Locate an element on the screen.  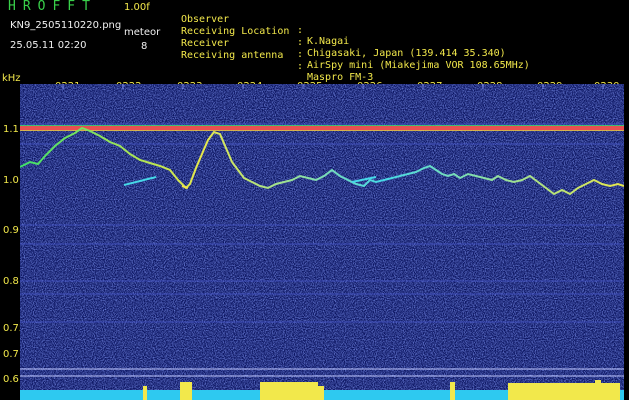
metadata-row-antenna: Receiving antenna : Maspro FM-3 is located at coordinates (277, 61).